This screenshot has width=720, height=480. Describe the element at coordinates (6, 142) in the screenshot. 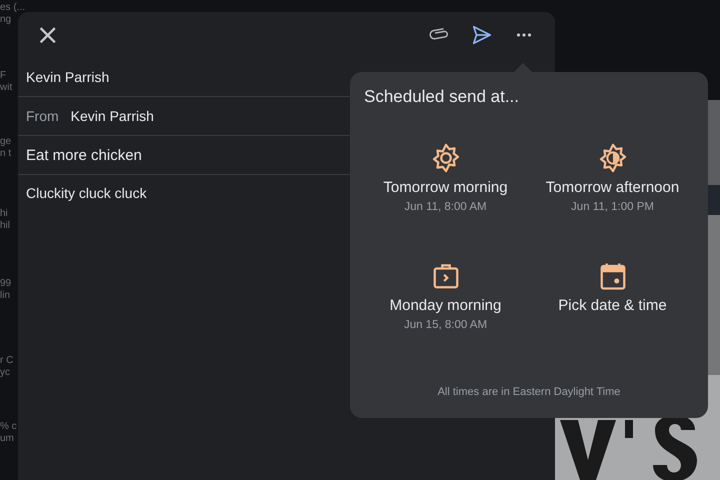

I see `background-text: ge` at that location.